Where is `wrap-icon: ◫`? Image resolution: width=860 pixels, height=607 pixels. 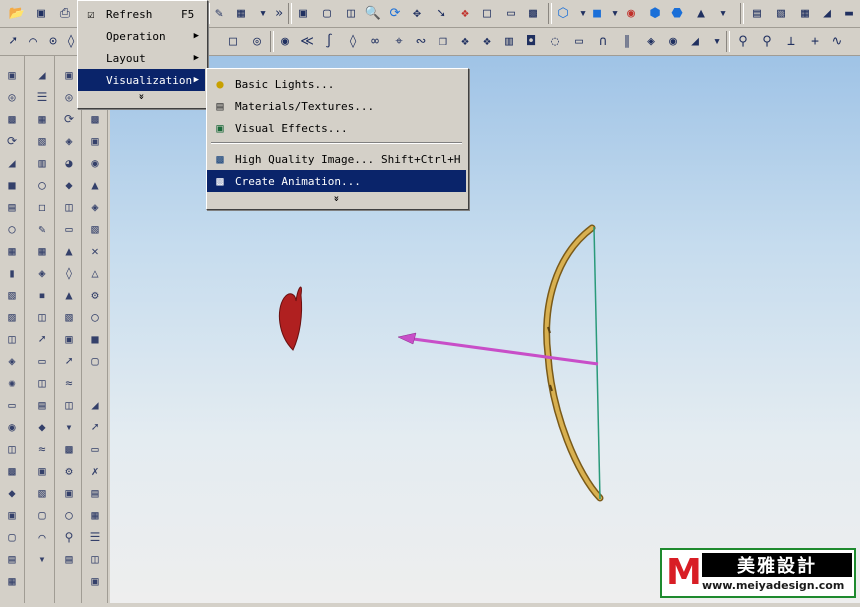
wrap-icon: ◫ is located at coordinates (69, 207).